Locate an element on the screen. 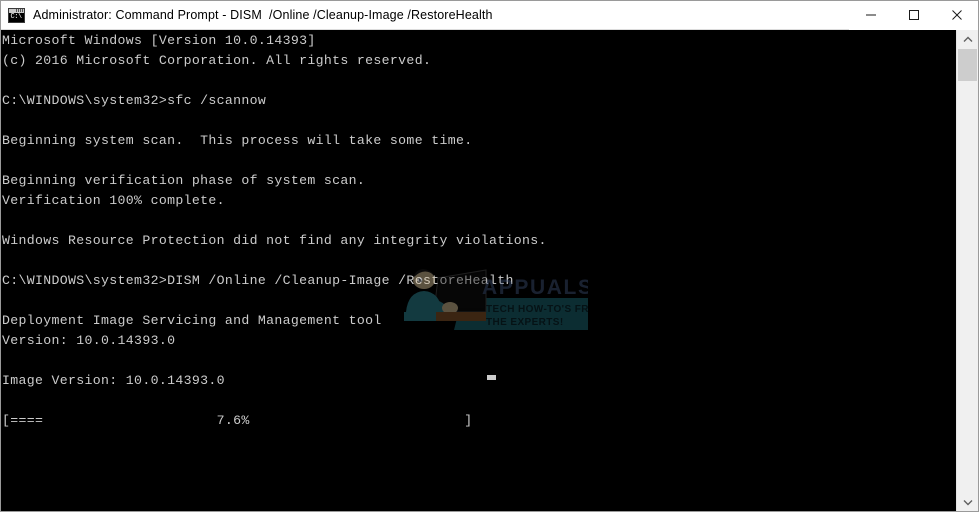 This screenshot has height=512, width=979. scrollbar-track is located at coordinates (967, 270).